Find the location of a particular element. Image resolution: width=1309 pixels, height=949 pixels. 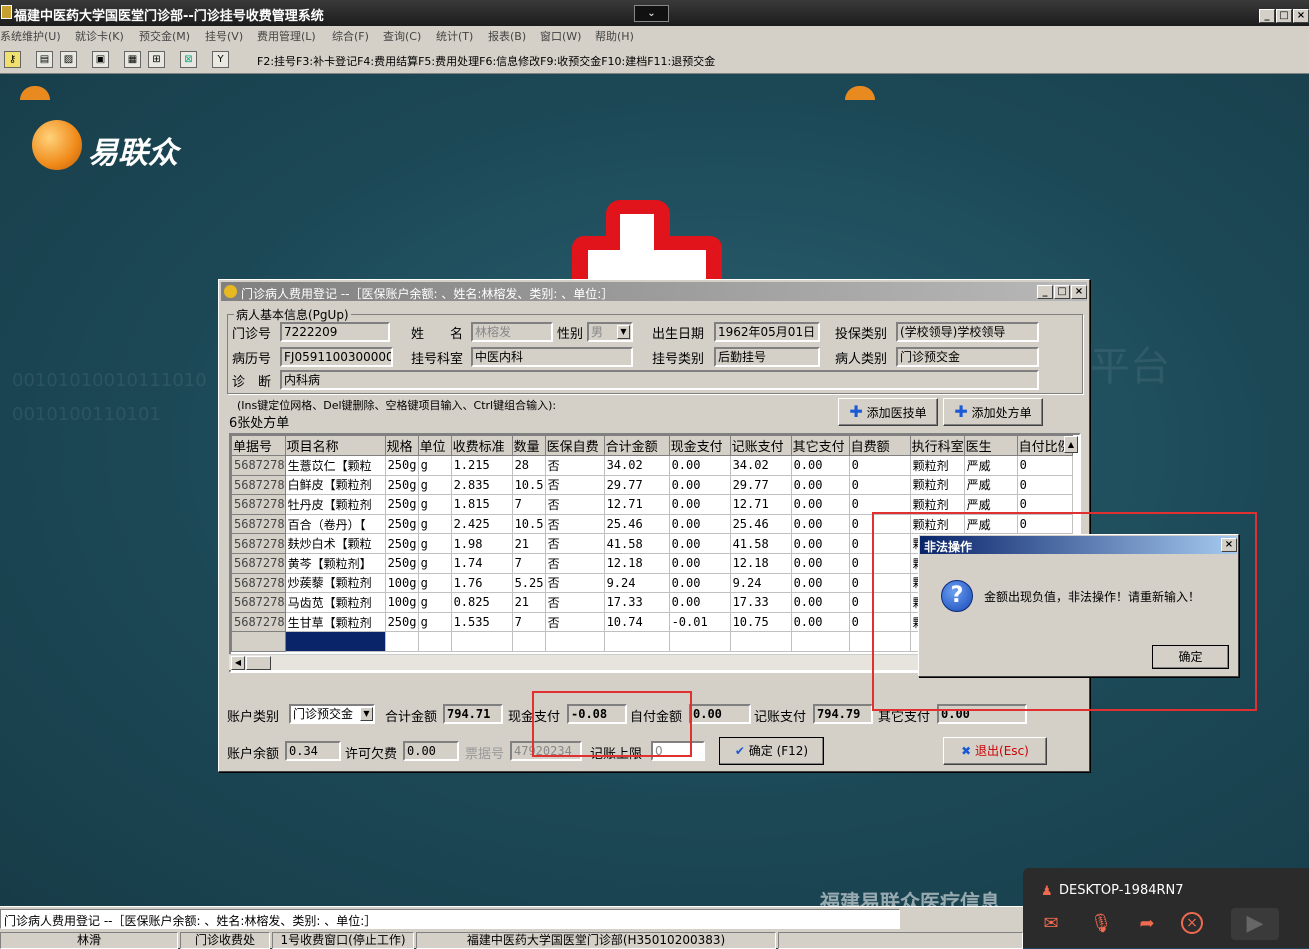

table-cell: 1.535 is located at coordinates (481, 622).